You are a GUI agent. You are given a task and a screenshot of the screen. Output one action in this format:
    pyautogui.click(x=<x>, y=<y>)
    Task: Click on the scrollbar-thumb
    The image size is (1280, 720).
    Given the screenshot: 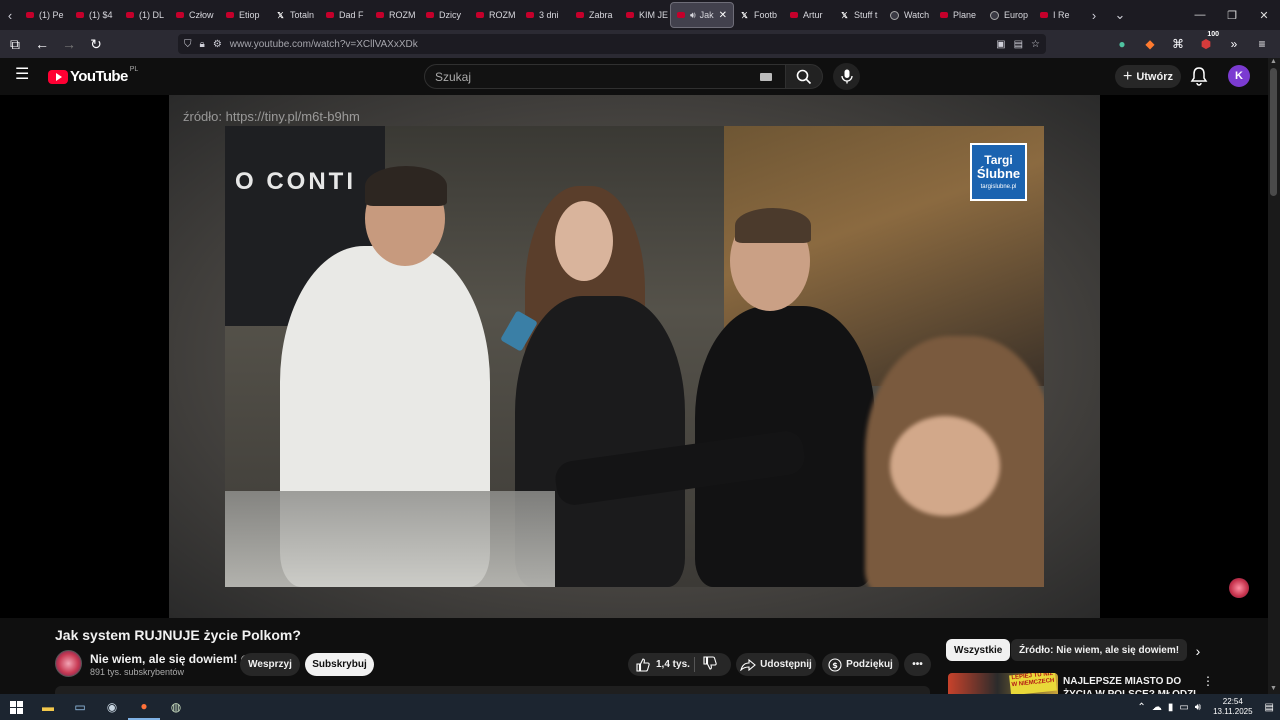 What is the action you would take?
    pyautogui.click(x=1273, y=132)
    